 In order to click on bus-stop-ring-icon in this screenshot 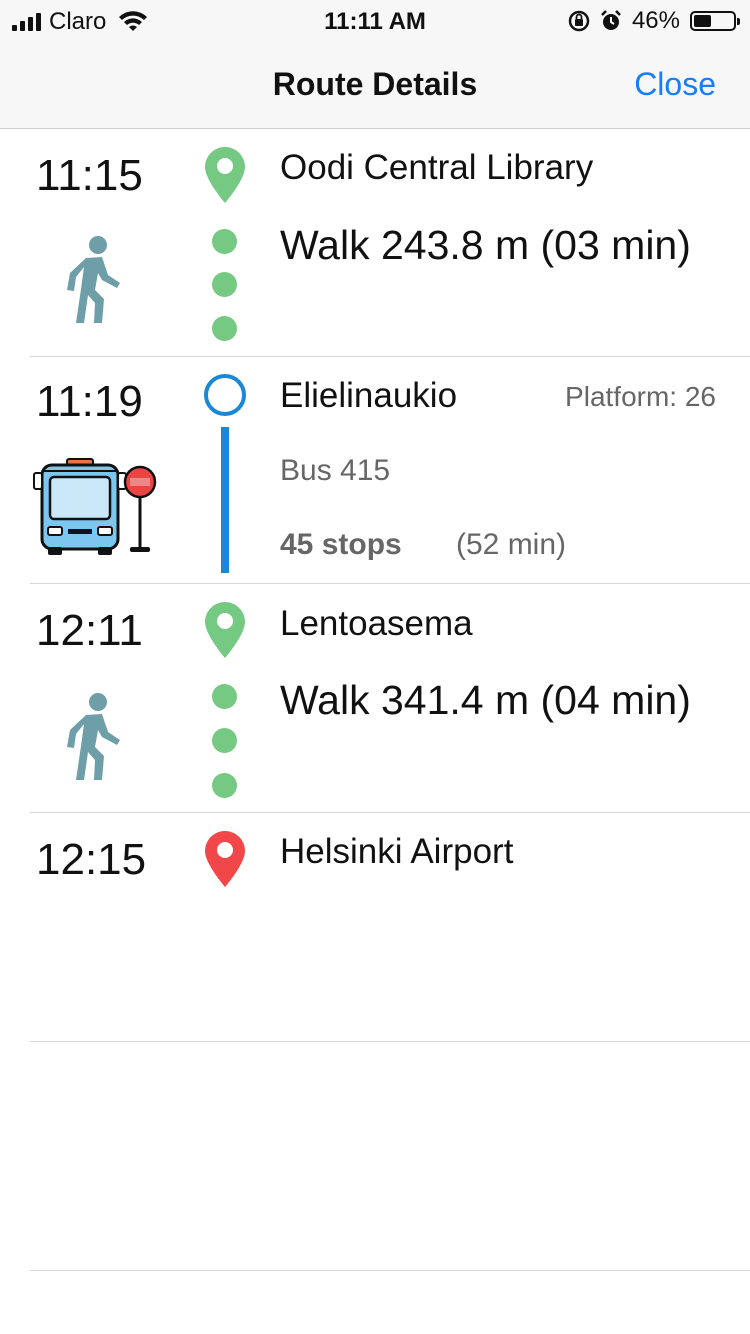, I will do `click(225, 395)`.